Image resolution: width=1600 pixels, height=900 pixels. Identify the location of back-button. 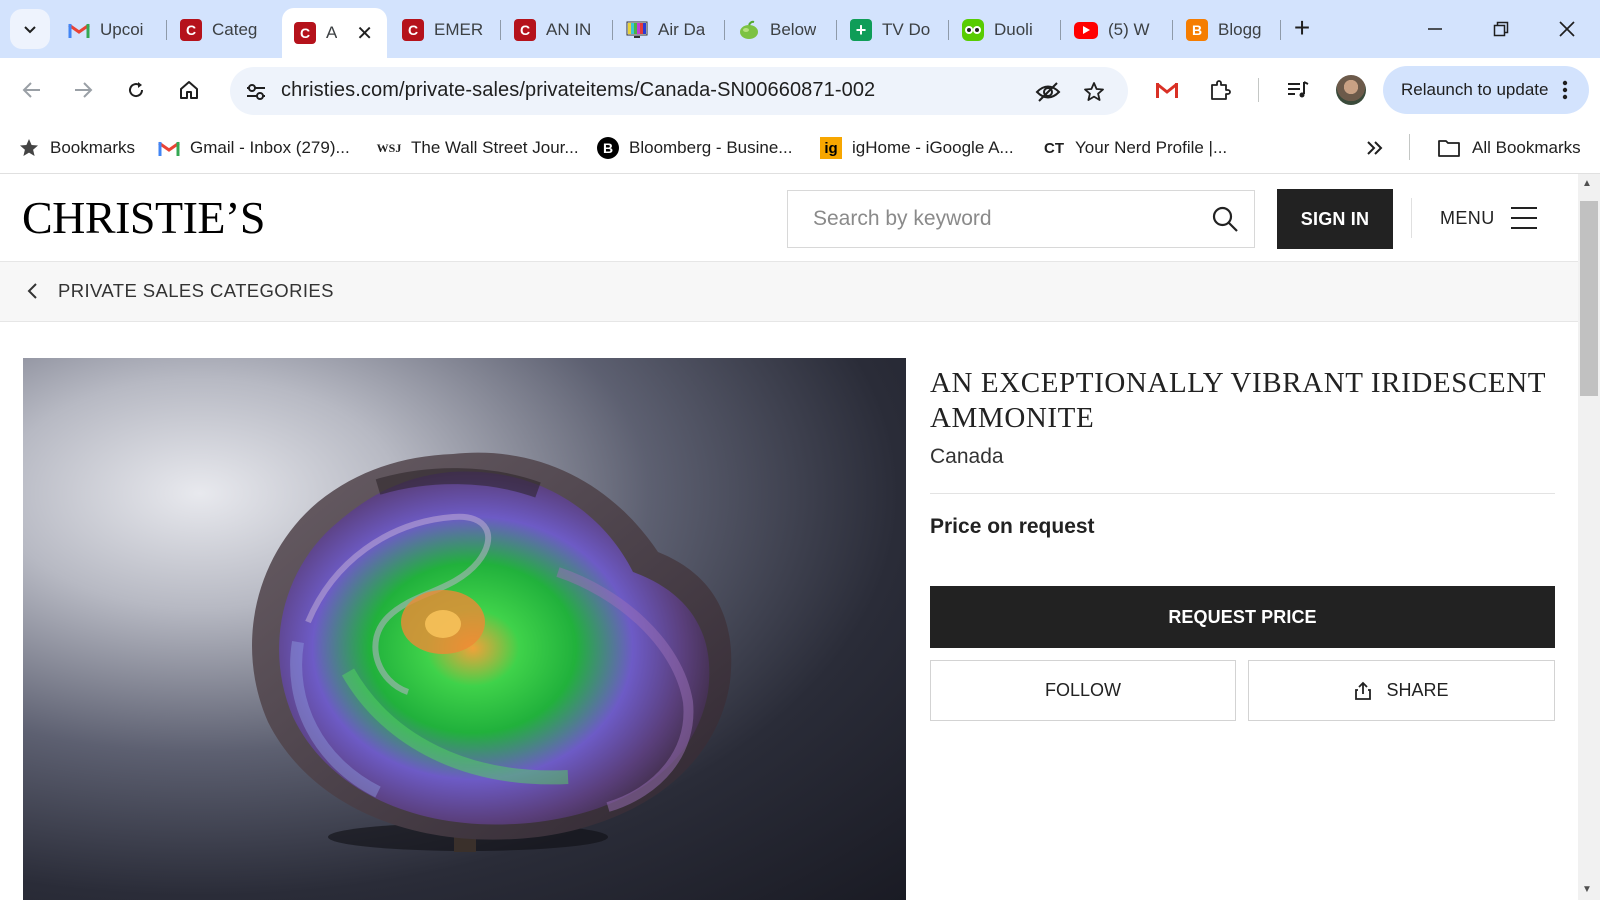
(32, 90).